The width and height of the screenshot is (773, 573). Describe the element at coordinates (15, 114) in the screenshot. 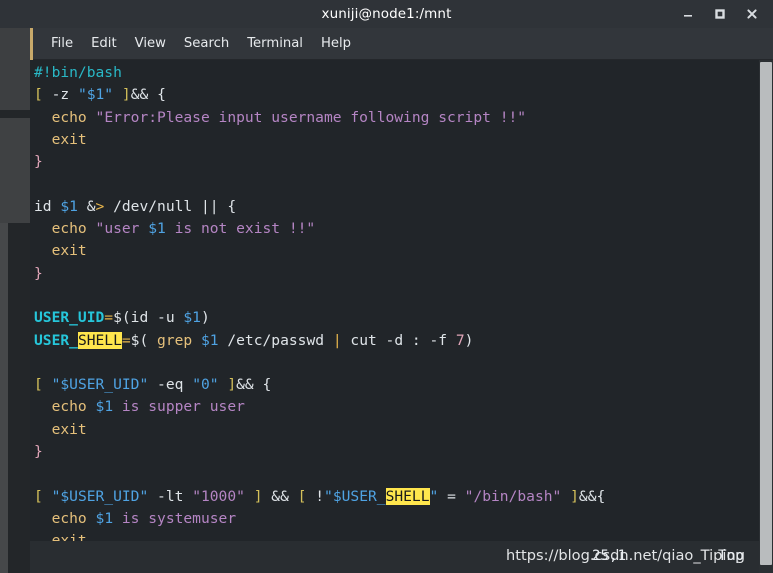

I see `background-divider` at that location.